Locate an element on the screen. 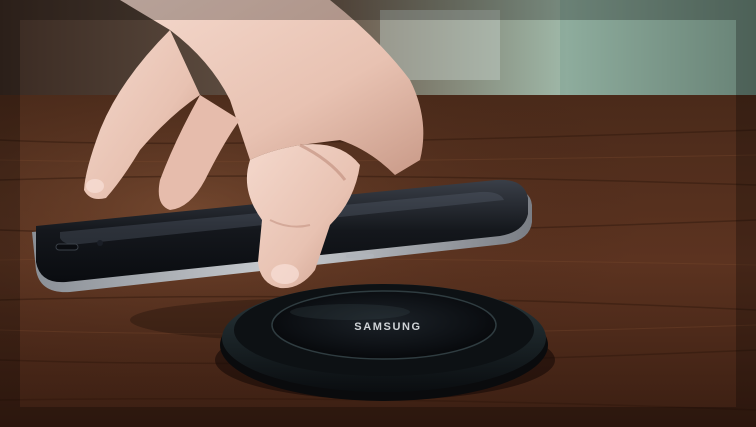 Image resolution: width=756 pixels, height=427 pixels. earpiece-detail is located at coordinates (67, 247).